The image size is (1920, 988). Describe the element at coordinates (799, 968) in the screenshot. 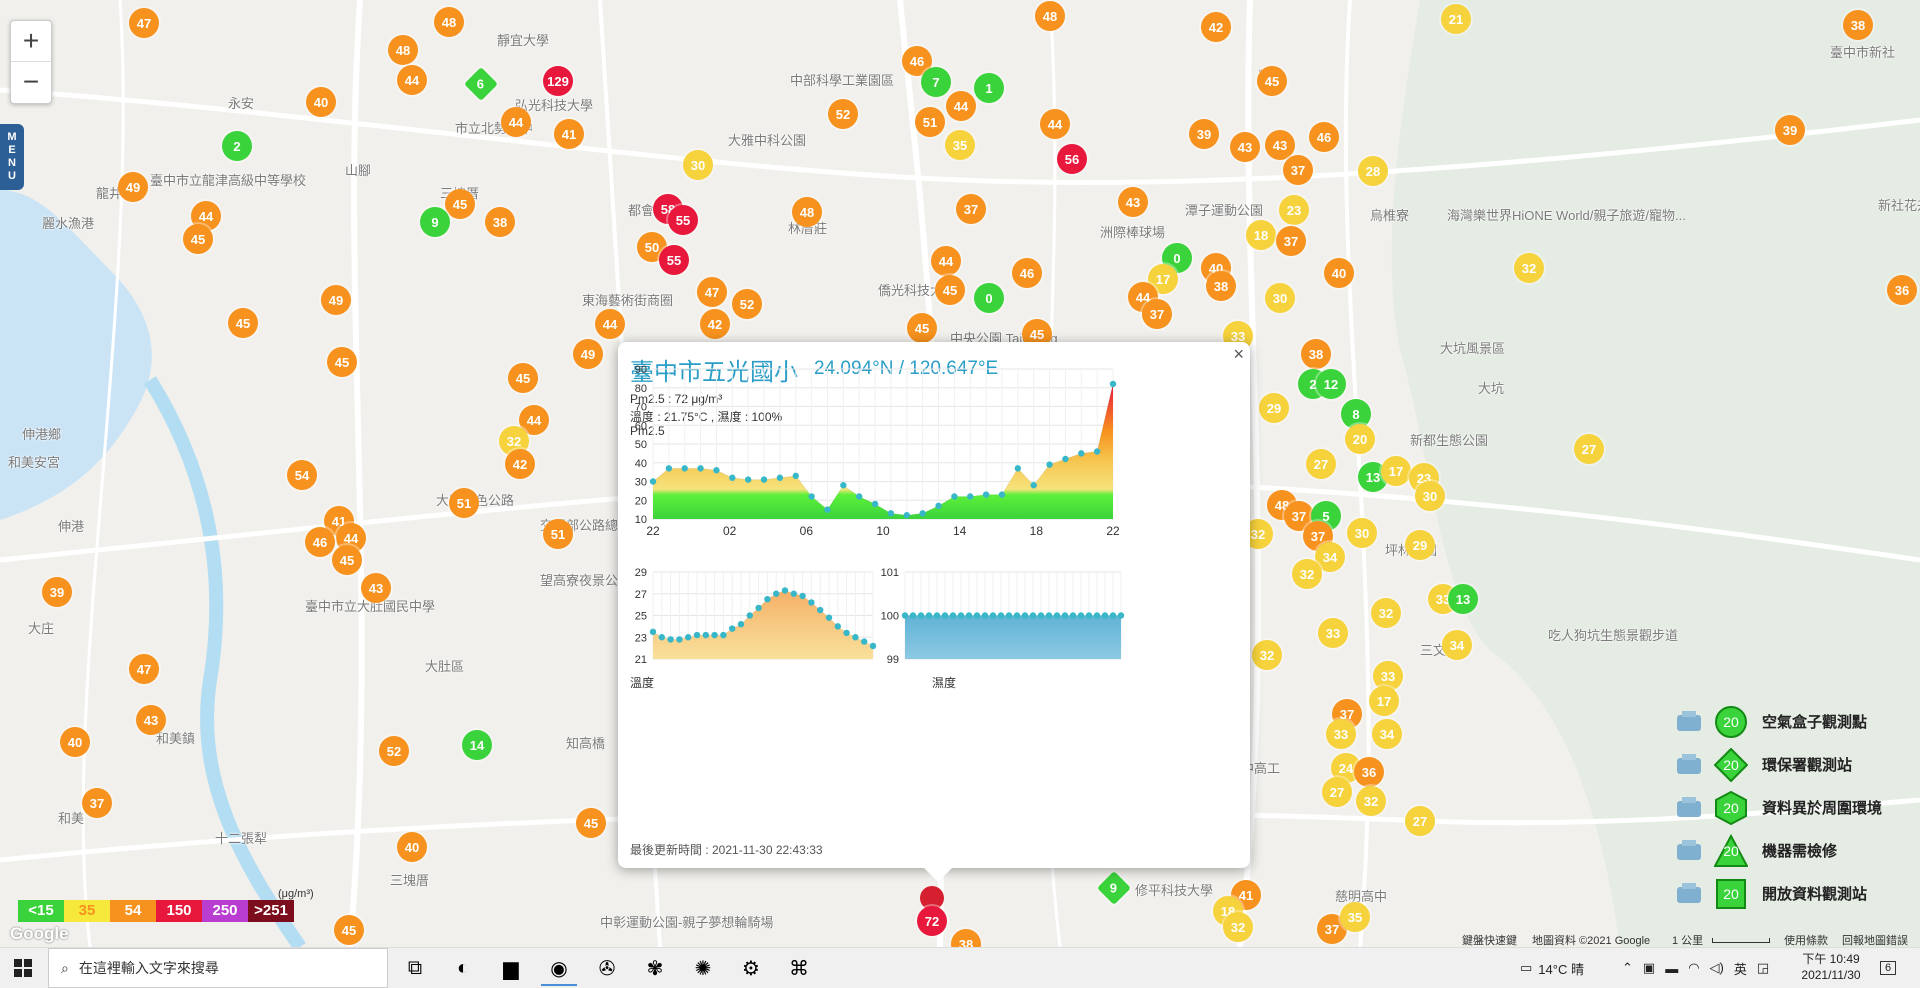

I see `app-icon-9: ⌘` at that location.